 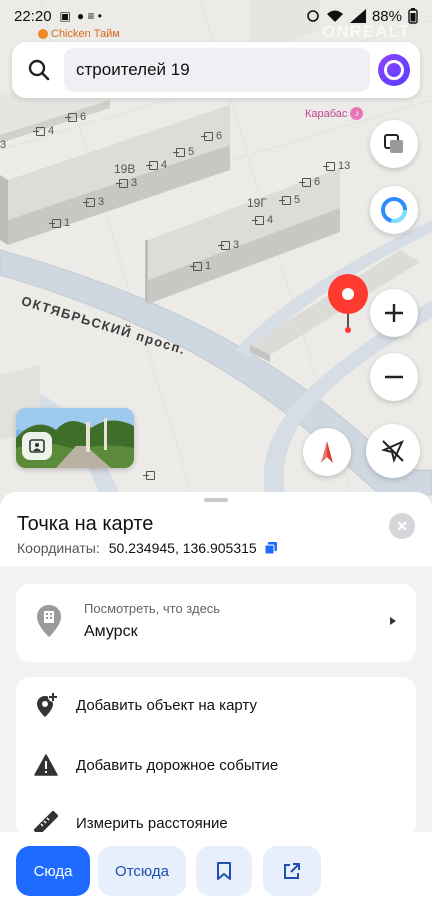 I want to click on coordinates-label: Координаты:, so click(x=58, y=548).